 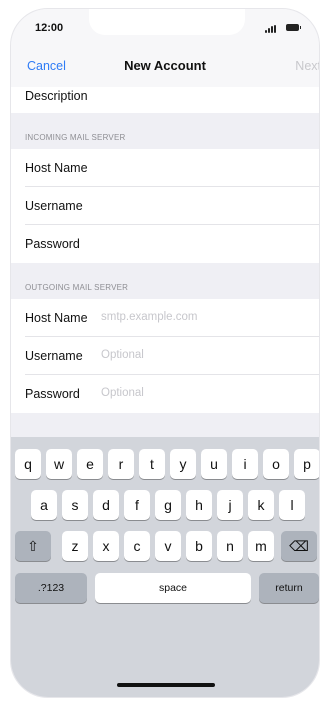 I want to click on battery-icon, so click(x=293, y=27).